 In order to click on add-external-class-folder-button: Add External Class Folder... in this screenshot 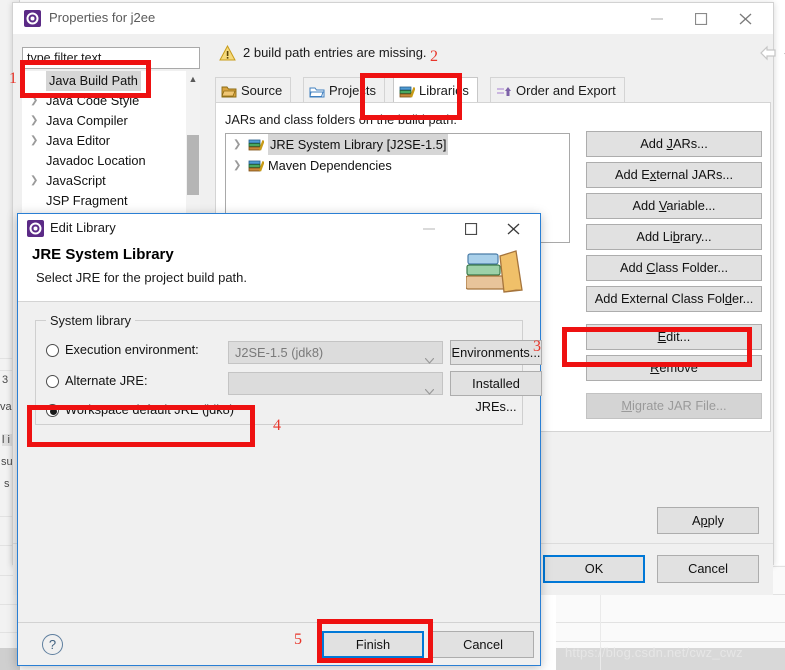, I will do `click(674, 299)`.